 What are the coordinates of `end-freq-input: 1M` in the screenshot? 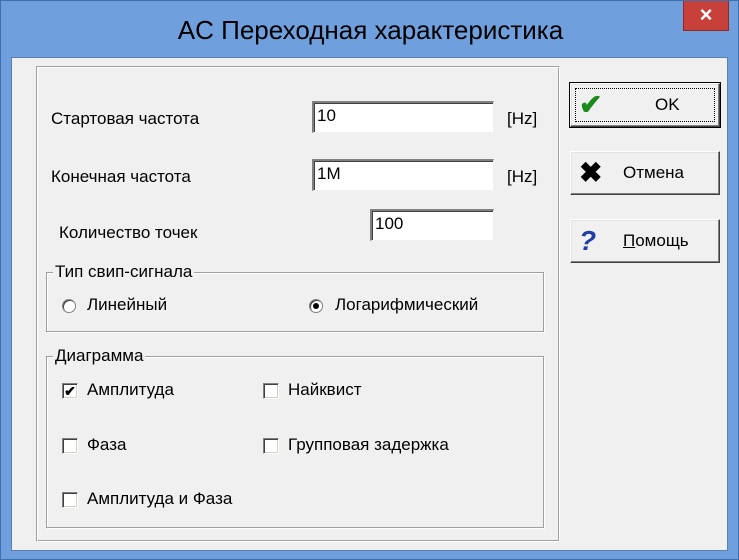 It's located at (403, 175).